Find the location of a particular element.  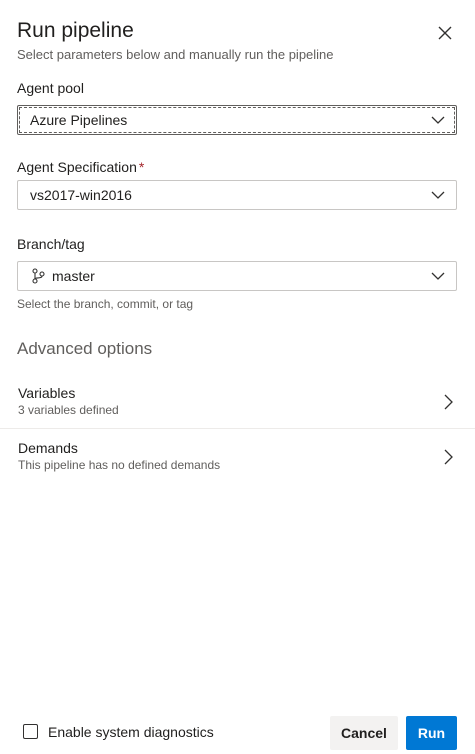

branch-value: master is located at coordinates (73, 276).